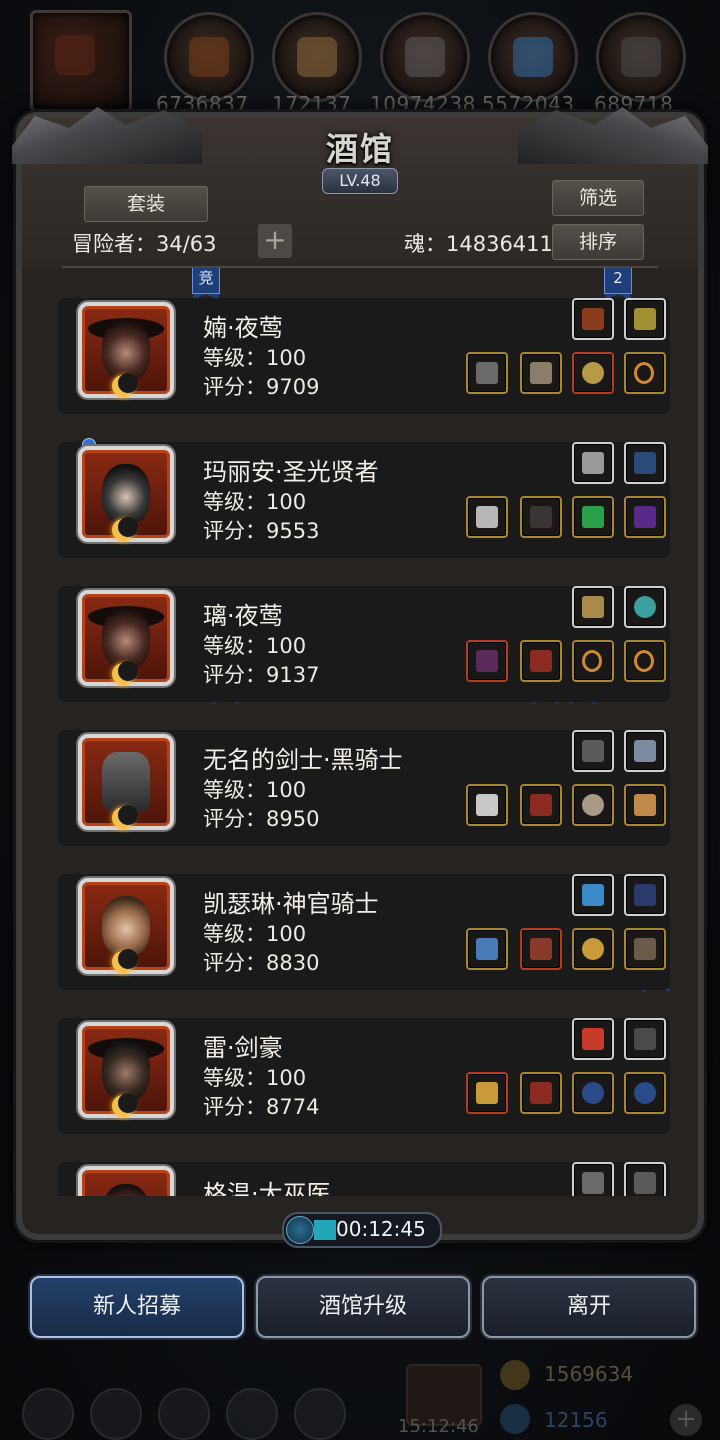 The image size is (720, 1440). What do you see at coordinates (243, 328) in the screenshot?
I see `hero-name: 婻·夜莺` at bounding box center [243, 328].